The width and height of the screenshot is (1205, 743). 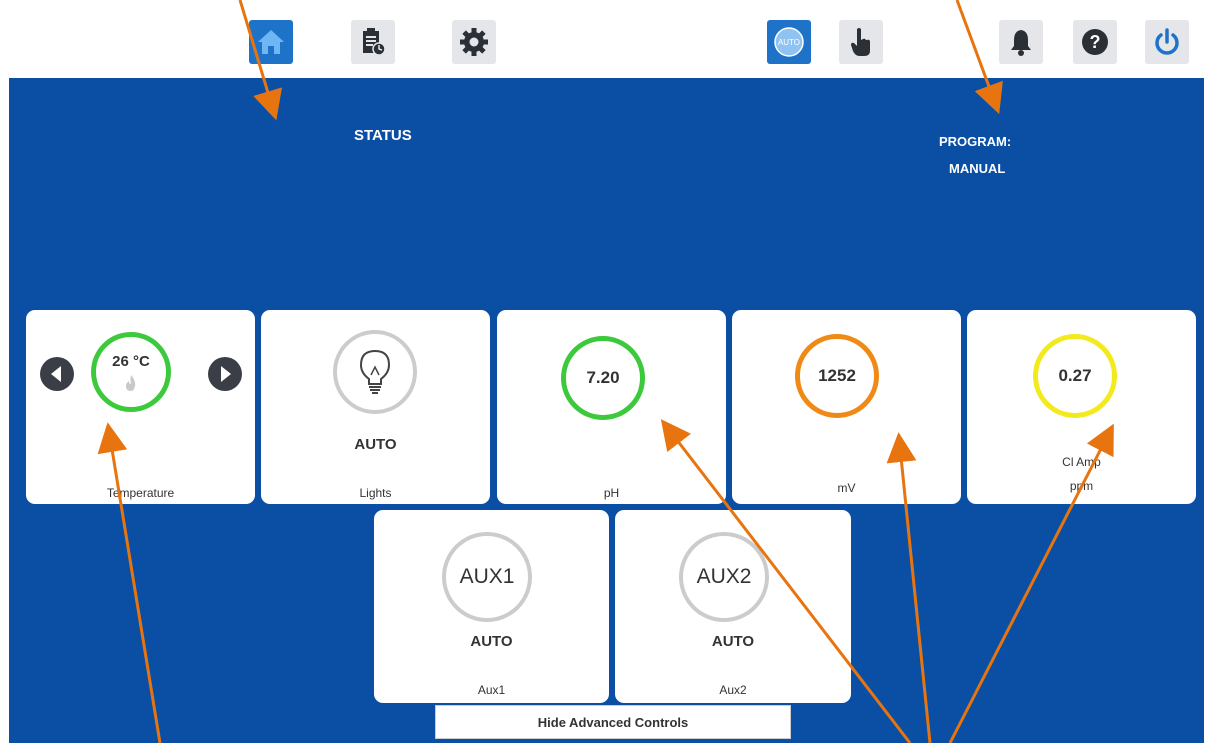 I want to click on ph-ring: 7.20, so click(x=603, y=378).